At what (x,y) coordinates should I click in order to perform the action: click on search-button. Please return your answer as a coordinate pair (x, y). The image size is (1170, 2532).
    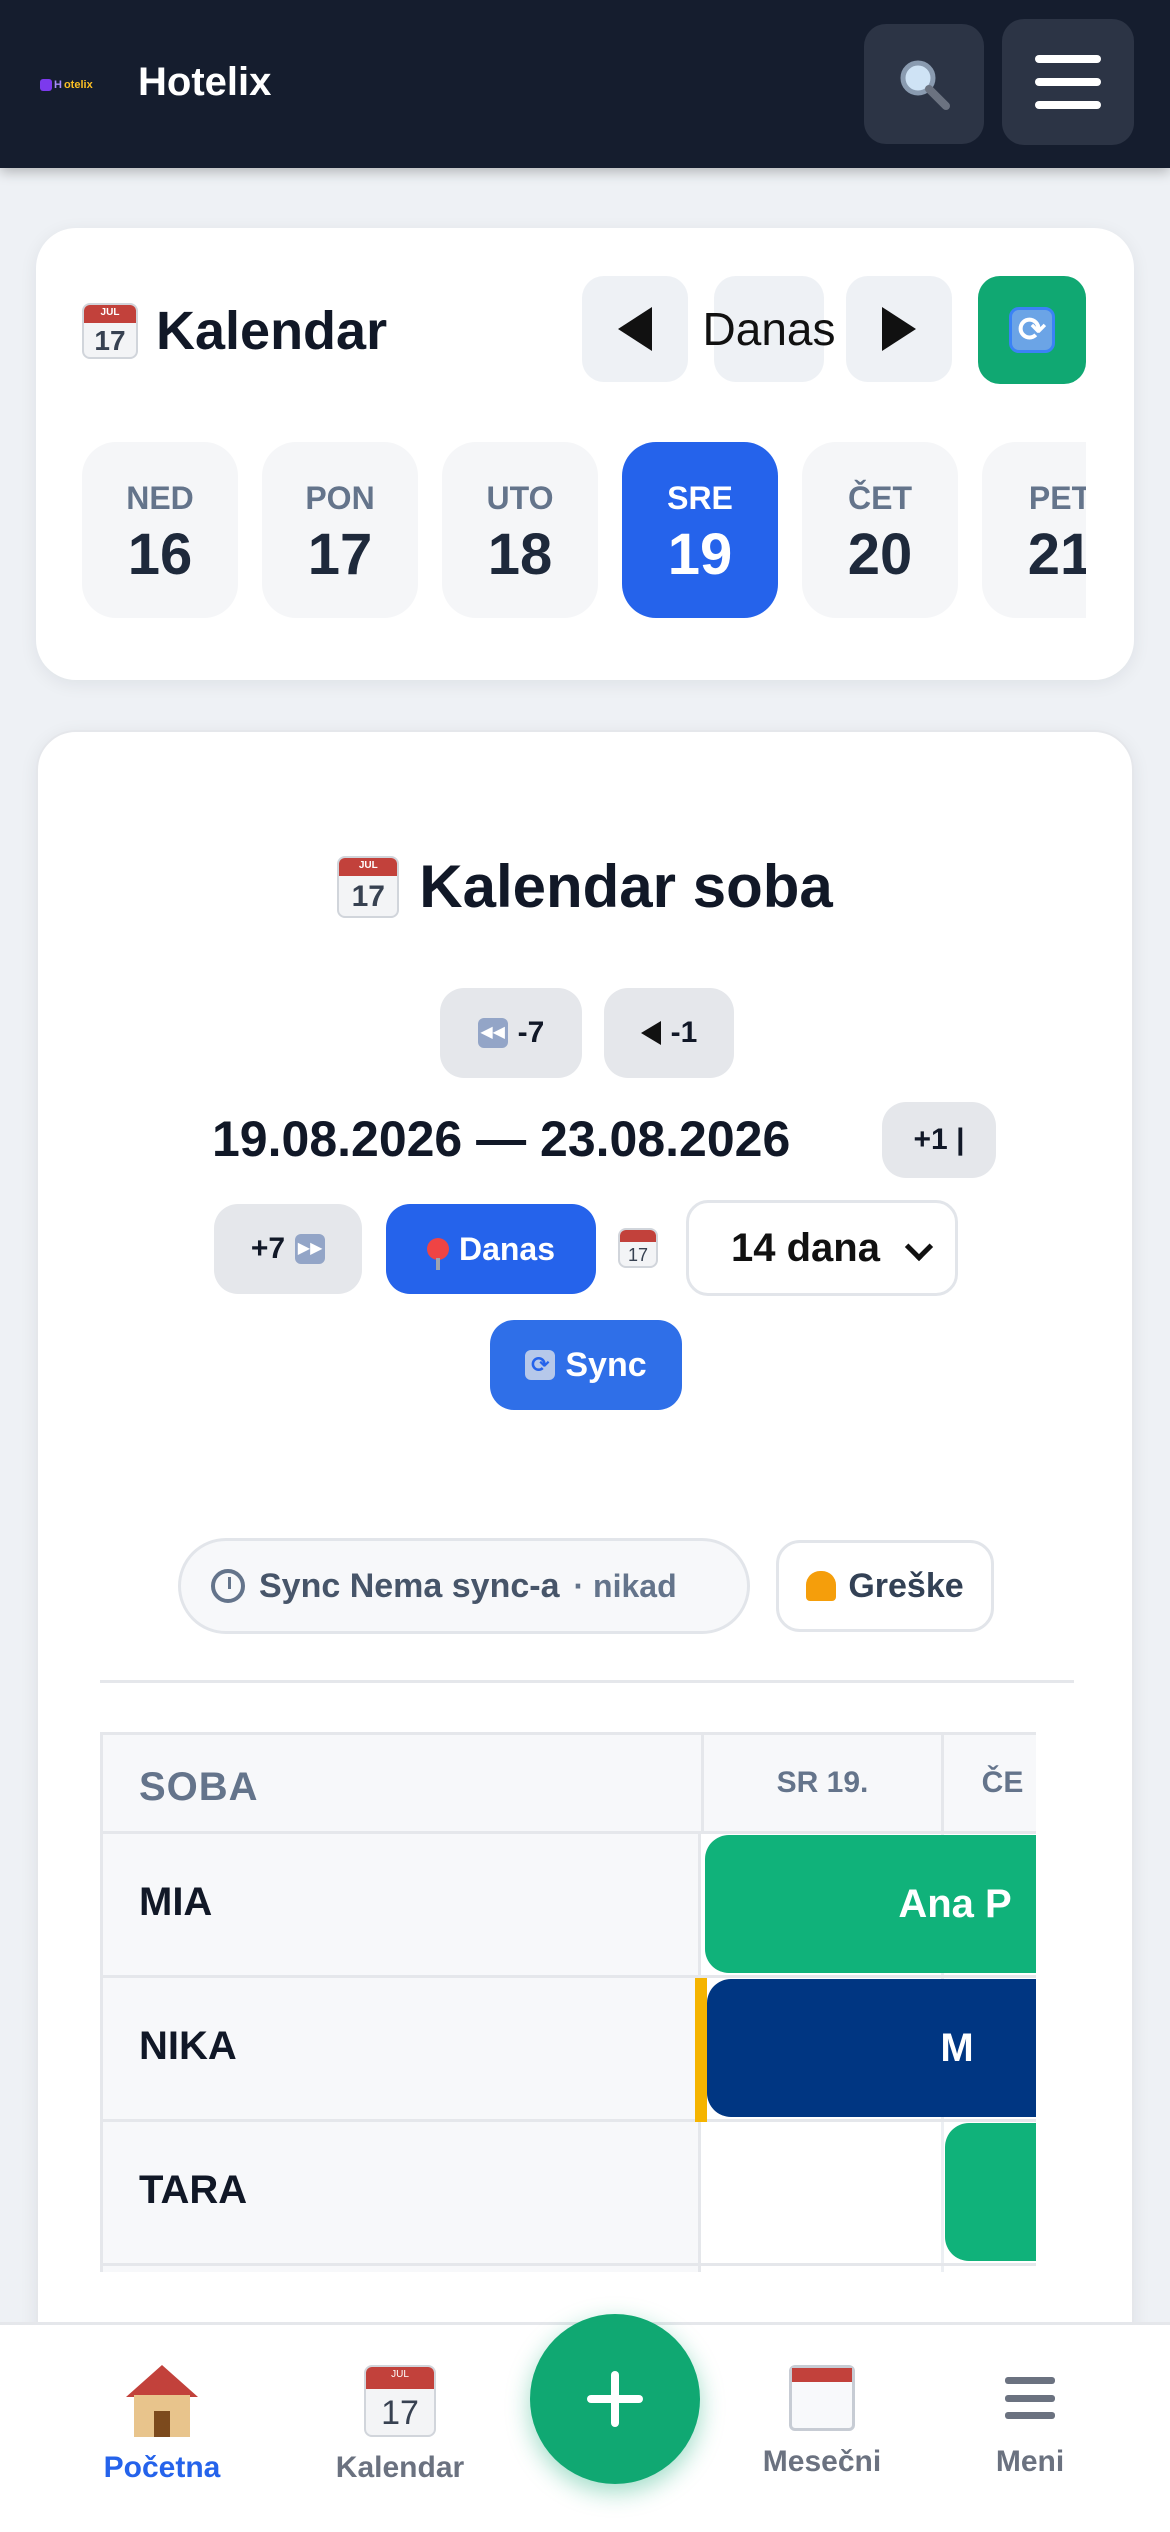
    Looking at the image, I should click on (924, 84).